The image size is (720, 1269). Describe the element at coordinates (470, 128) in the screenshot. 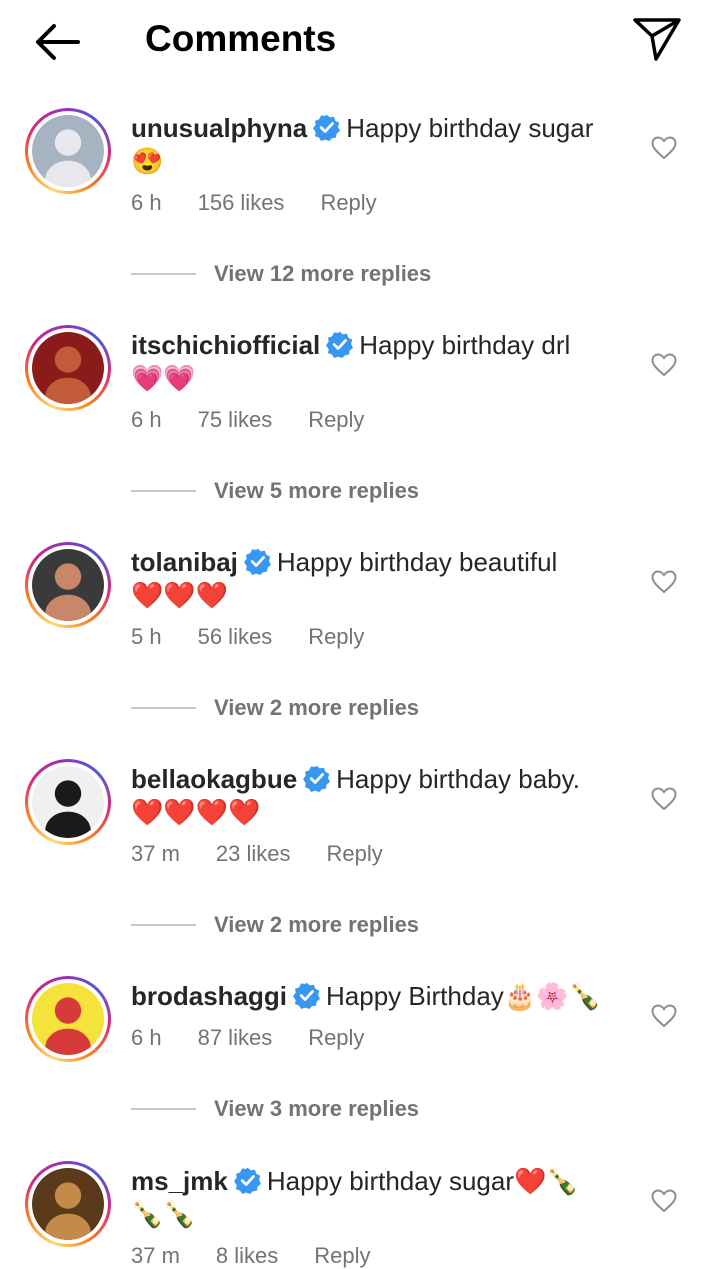

I see `comment-text-line1: Happy birthday sugar` at that location.